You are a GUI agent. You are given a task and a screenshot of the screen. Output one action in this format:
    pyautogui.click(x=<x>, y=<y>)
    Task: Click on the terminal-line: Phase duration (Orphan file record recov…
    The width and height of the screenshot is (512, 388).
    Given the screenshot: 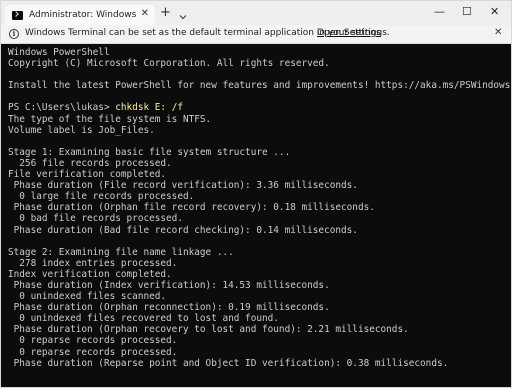 What is the action you would take?
    pyautogui.click(x=191, y=208)
    